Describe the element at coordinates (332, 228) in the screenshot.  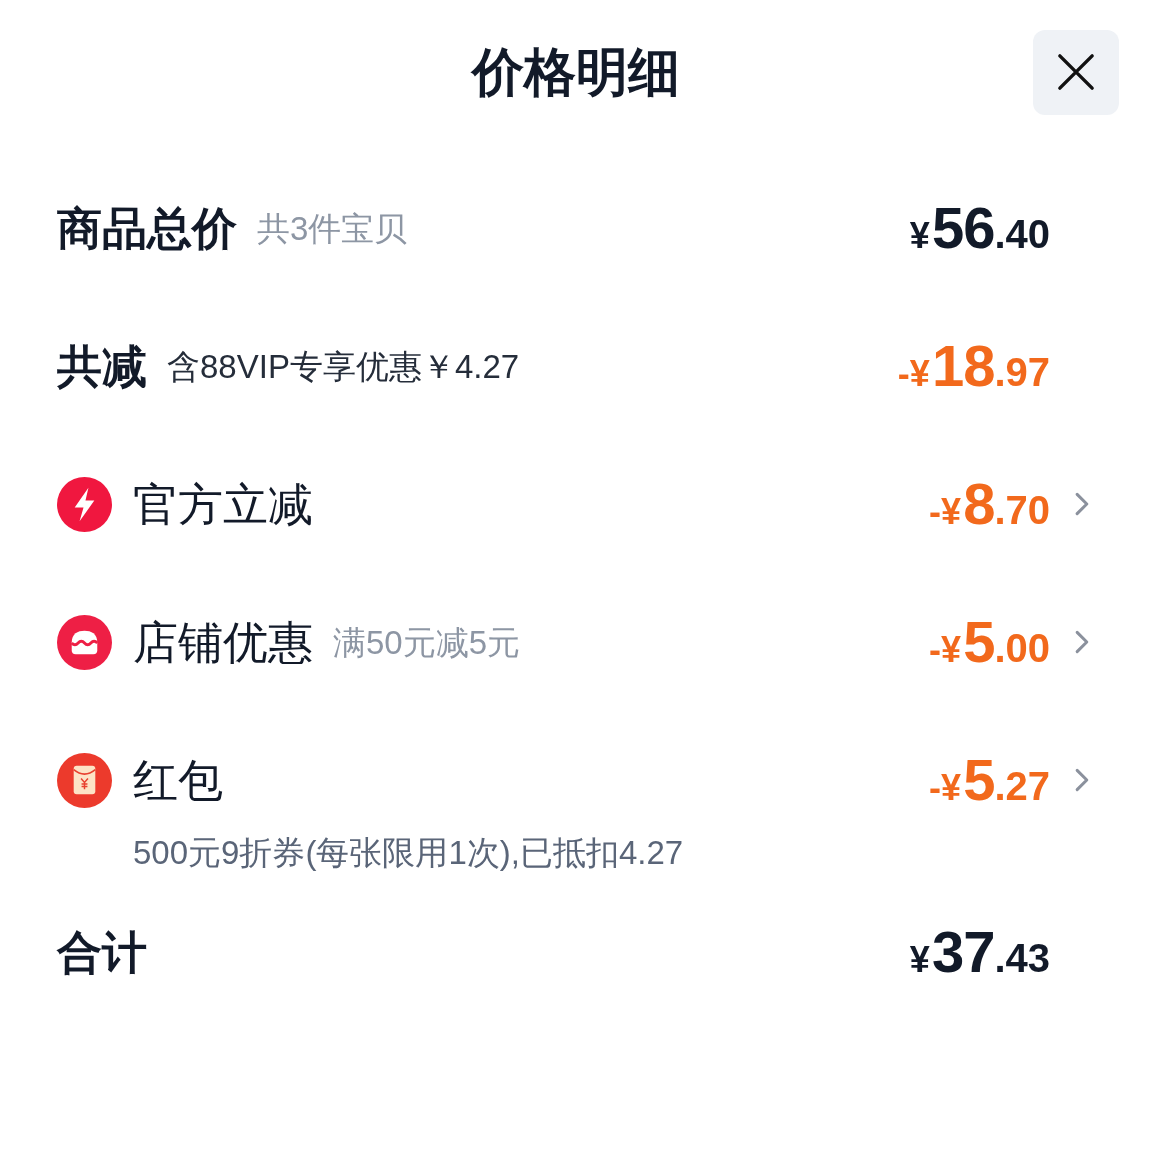
I see `row-note: 共3件宝贝` at that location.